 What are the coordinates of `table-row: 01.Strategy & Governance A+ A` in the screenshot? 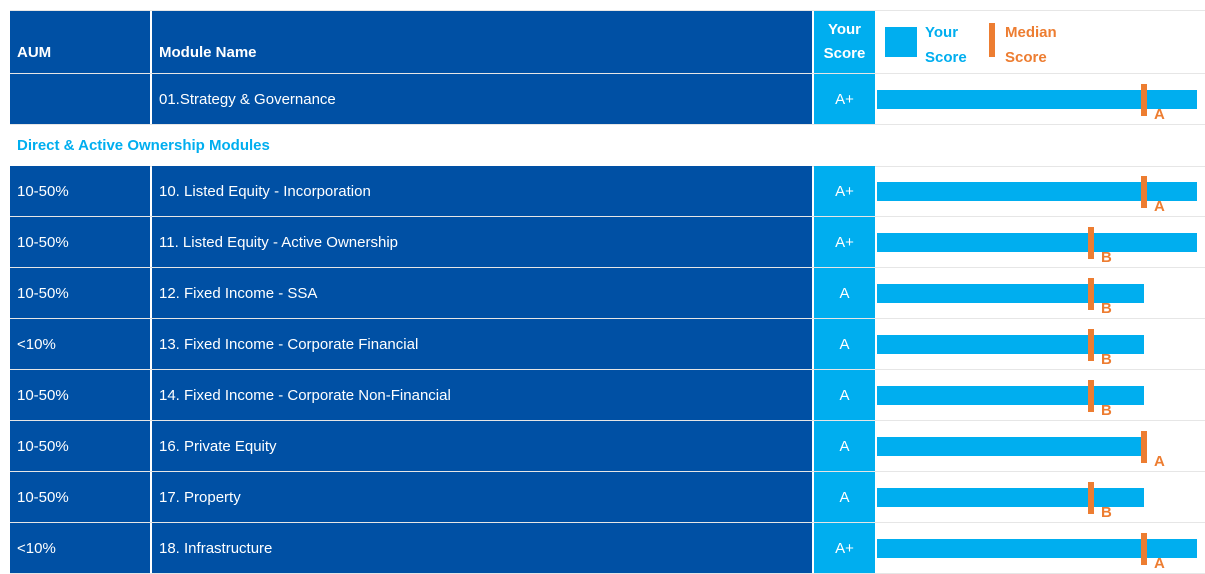 It's located at (602, 99).